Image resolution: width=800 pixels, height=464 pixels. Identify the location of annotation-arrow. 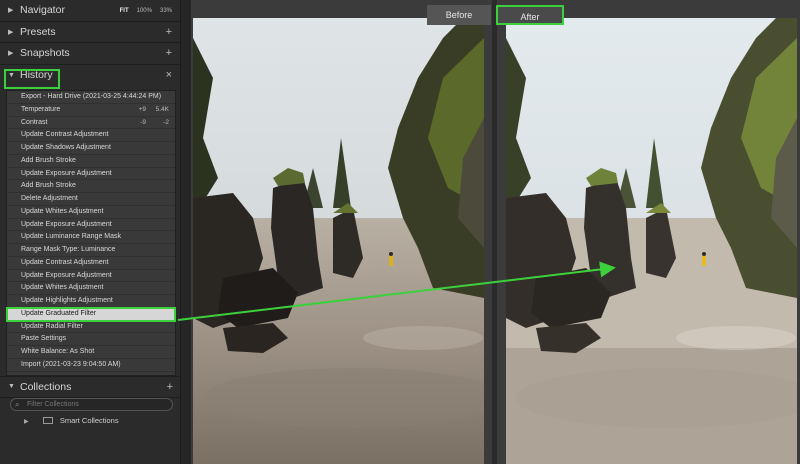
(396, 291).